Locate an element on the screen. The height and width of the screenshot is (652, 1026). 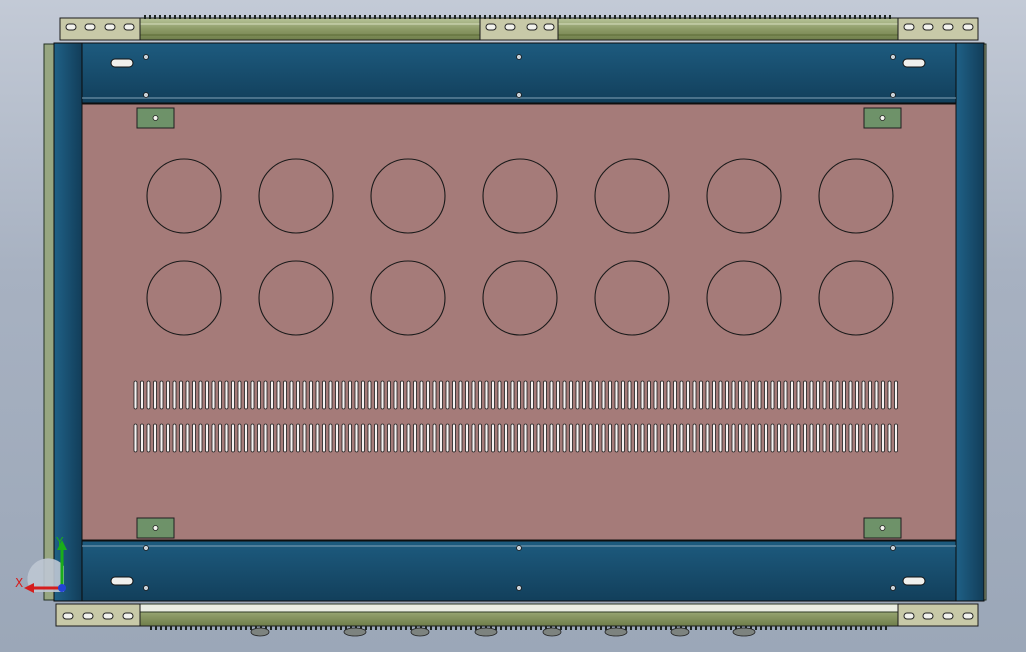
frame-slot is located at coordinates (914, 581).